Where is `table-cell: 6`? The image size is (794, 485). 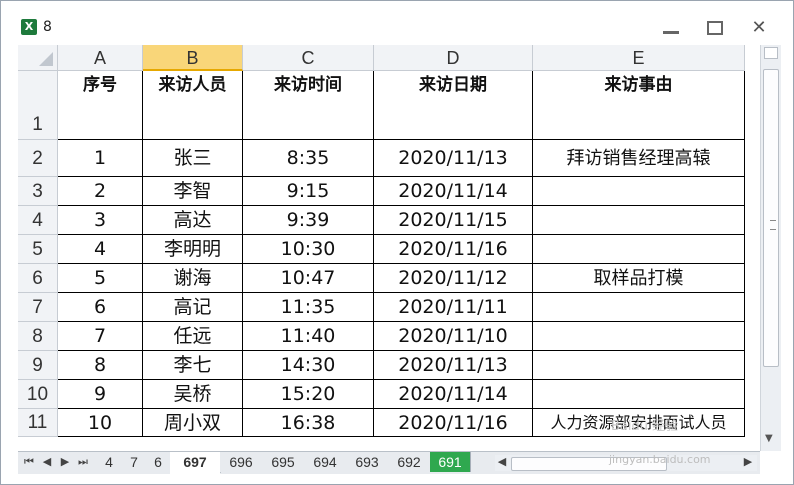 table-cell: 6 is located at coordinates (100, 307).